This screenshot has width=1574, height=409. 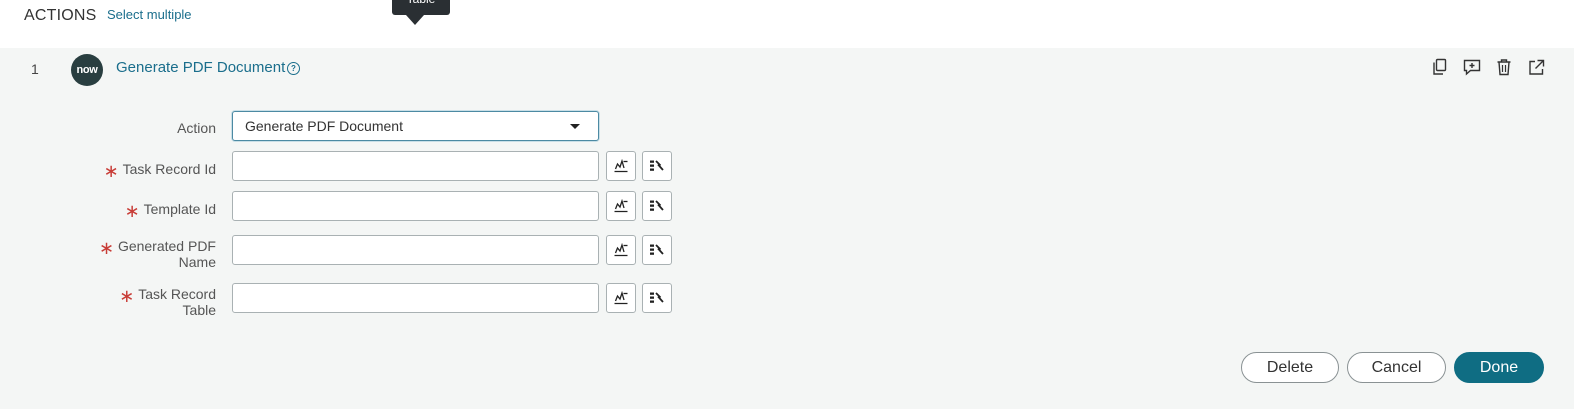 I want to click on done-button: Done, so click(x=1499, y=367).